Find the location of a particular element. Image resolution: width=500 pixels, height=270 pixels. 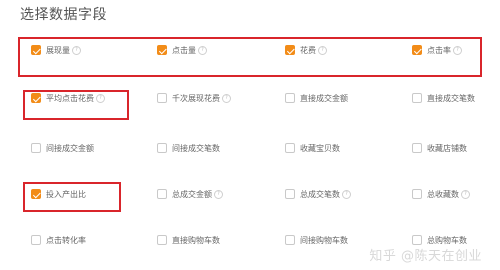

field-label: 间接成交笔数 is located at coordinates (196, 148).